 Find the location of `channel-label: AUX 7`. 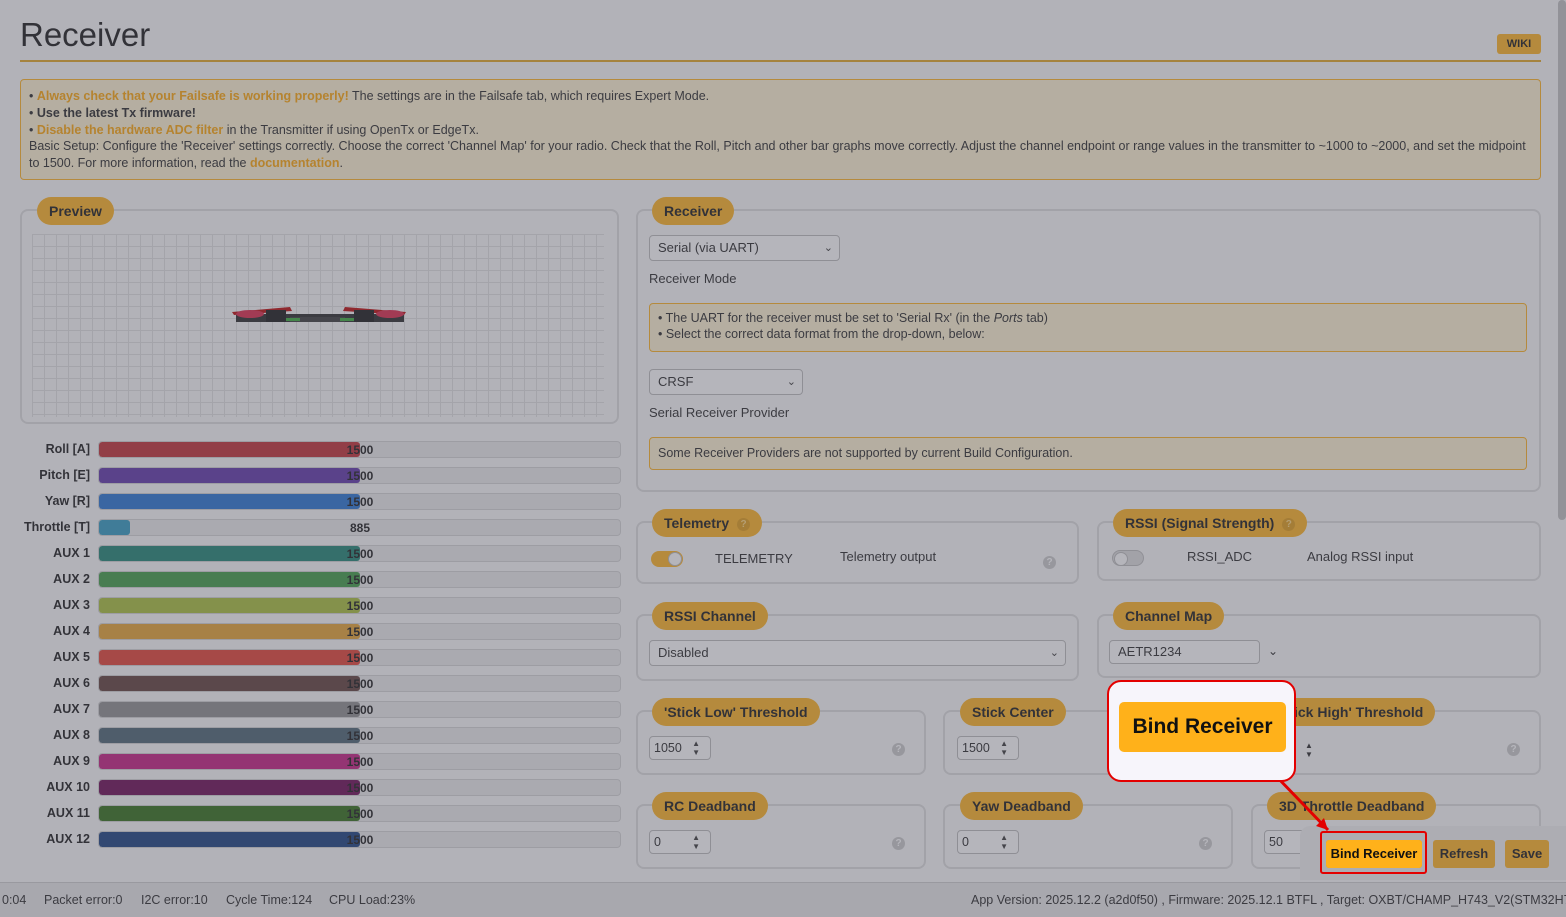

channel-label: AUX 7 is located at coordinates (71, 709).